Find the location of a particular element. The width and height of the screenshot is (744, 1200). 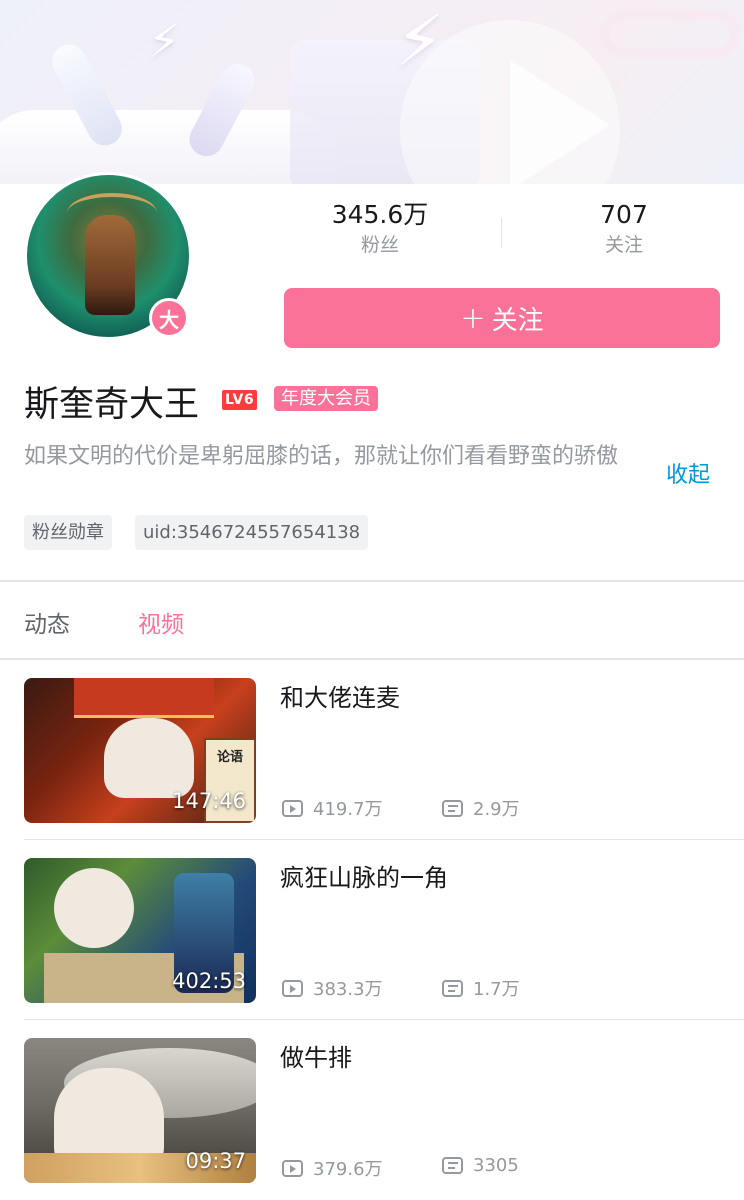

play-count-value: 419.7万 is located at coordinates (348, 809).